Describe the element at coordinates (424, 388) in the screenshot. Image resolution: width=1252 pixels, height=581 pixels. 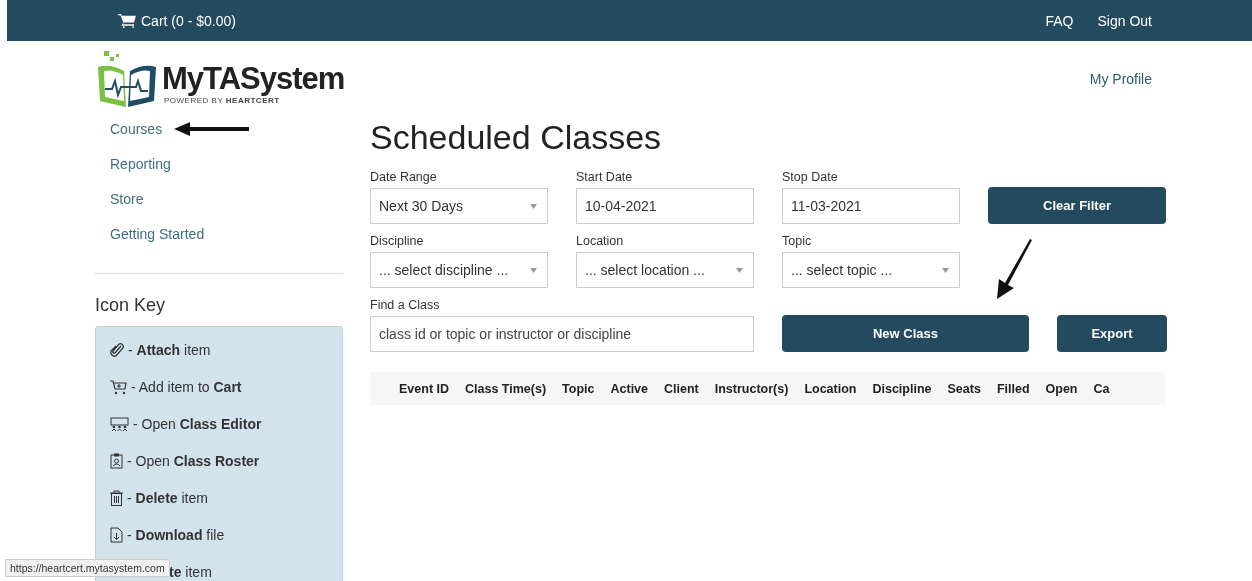
I see `column-header: Event ID` at that location.